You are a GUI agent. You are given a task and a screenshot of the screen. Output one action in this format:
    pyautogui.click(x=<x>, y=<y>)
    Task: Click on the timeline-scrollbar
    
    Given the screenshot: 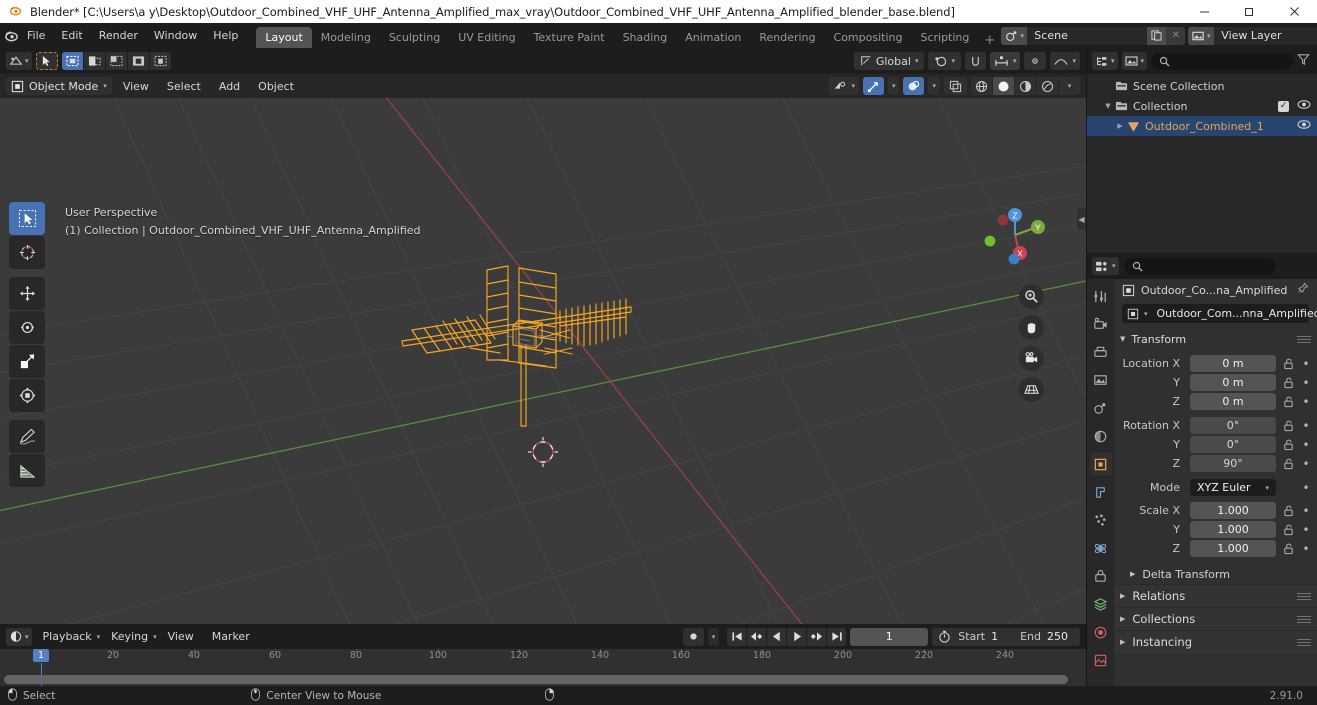 What is the action you would take?
    pyautogui.click(x=536, y=679)
    